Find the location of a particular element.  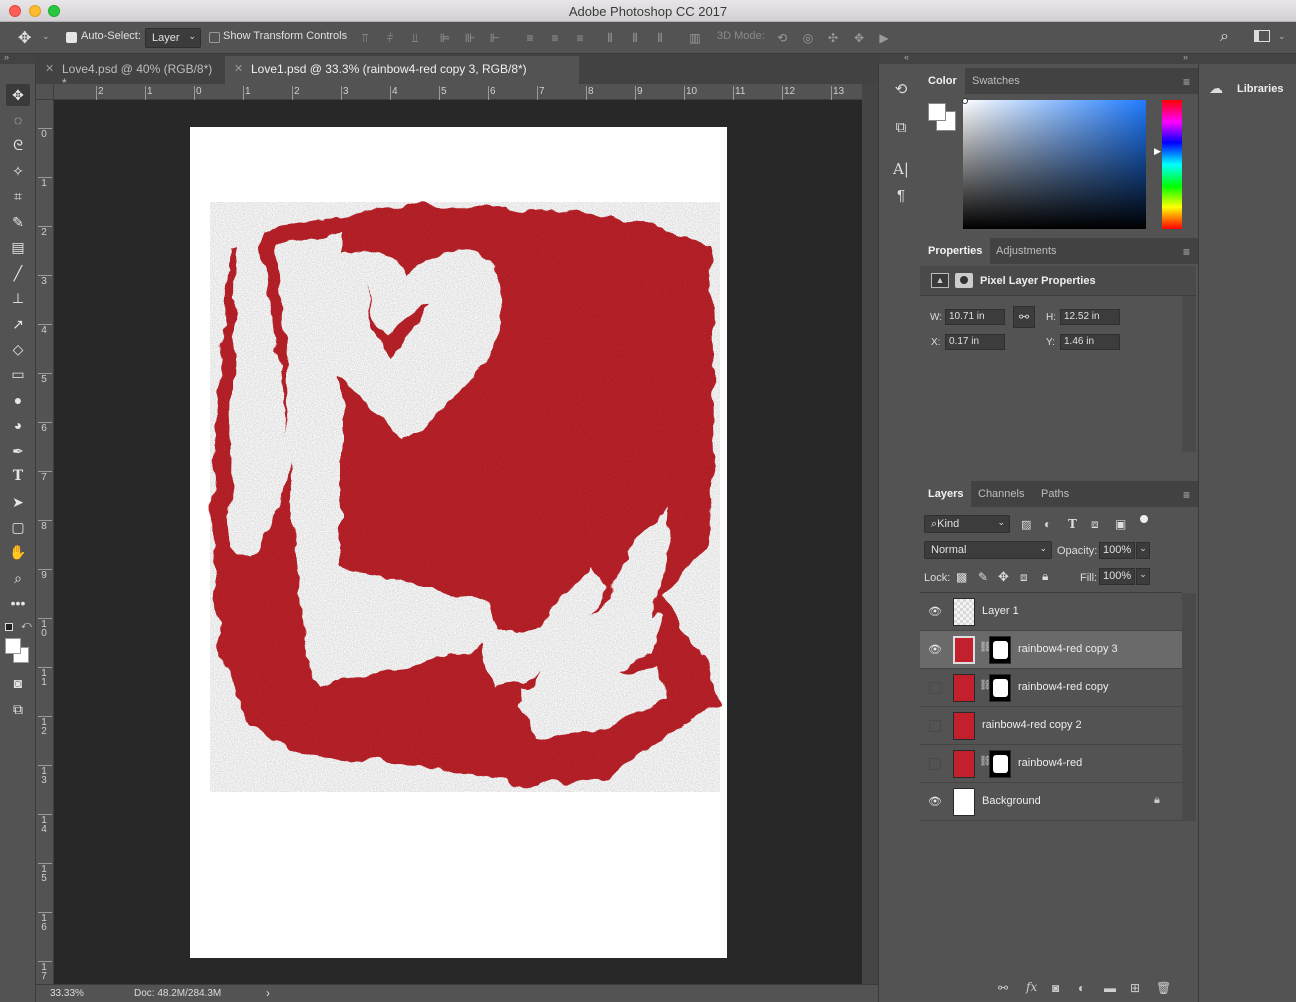

tab-color: Color is located at coordinates (942, 81).